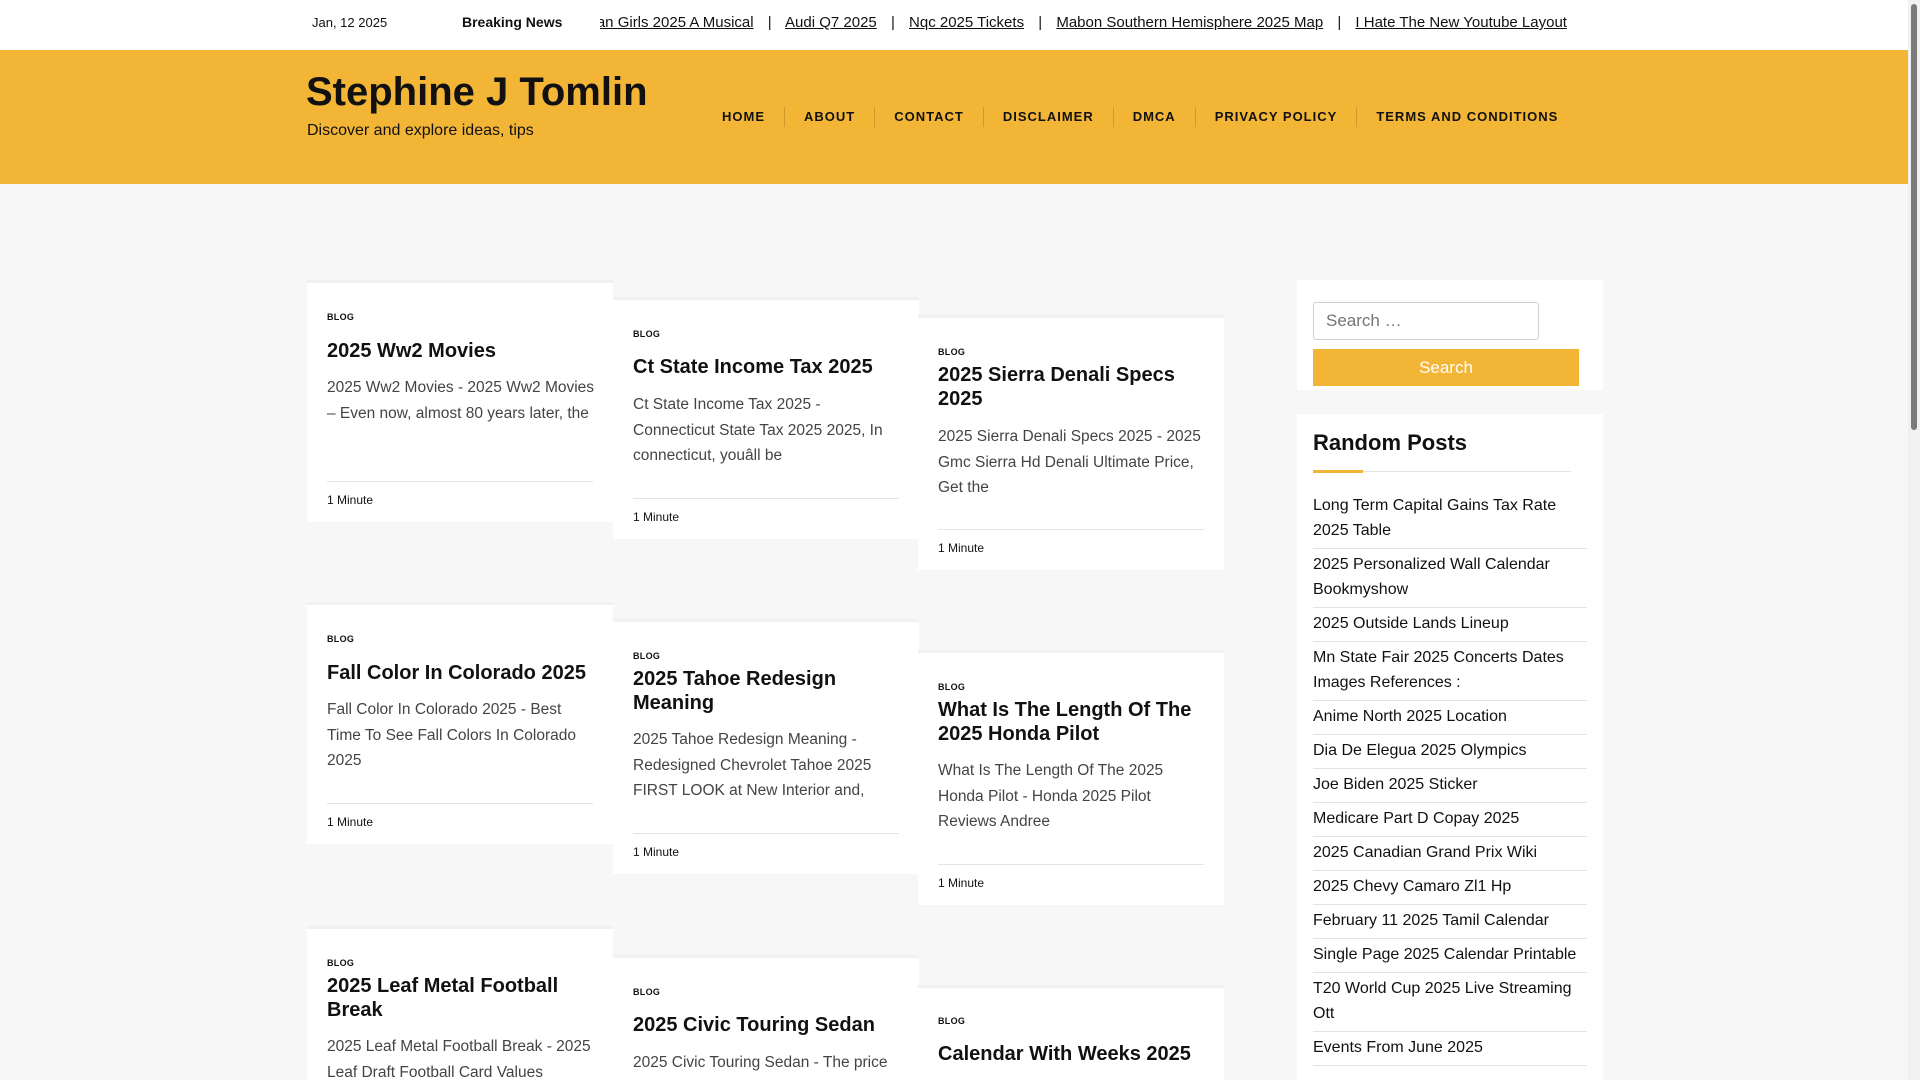 The height and width of the screenshot is (1080, 1920). I want to click on search-widget: Search, so click(1450, 335).